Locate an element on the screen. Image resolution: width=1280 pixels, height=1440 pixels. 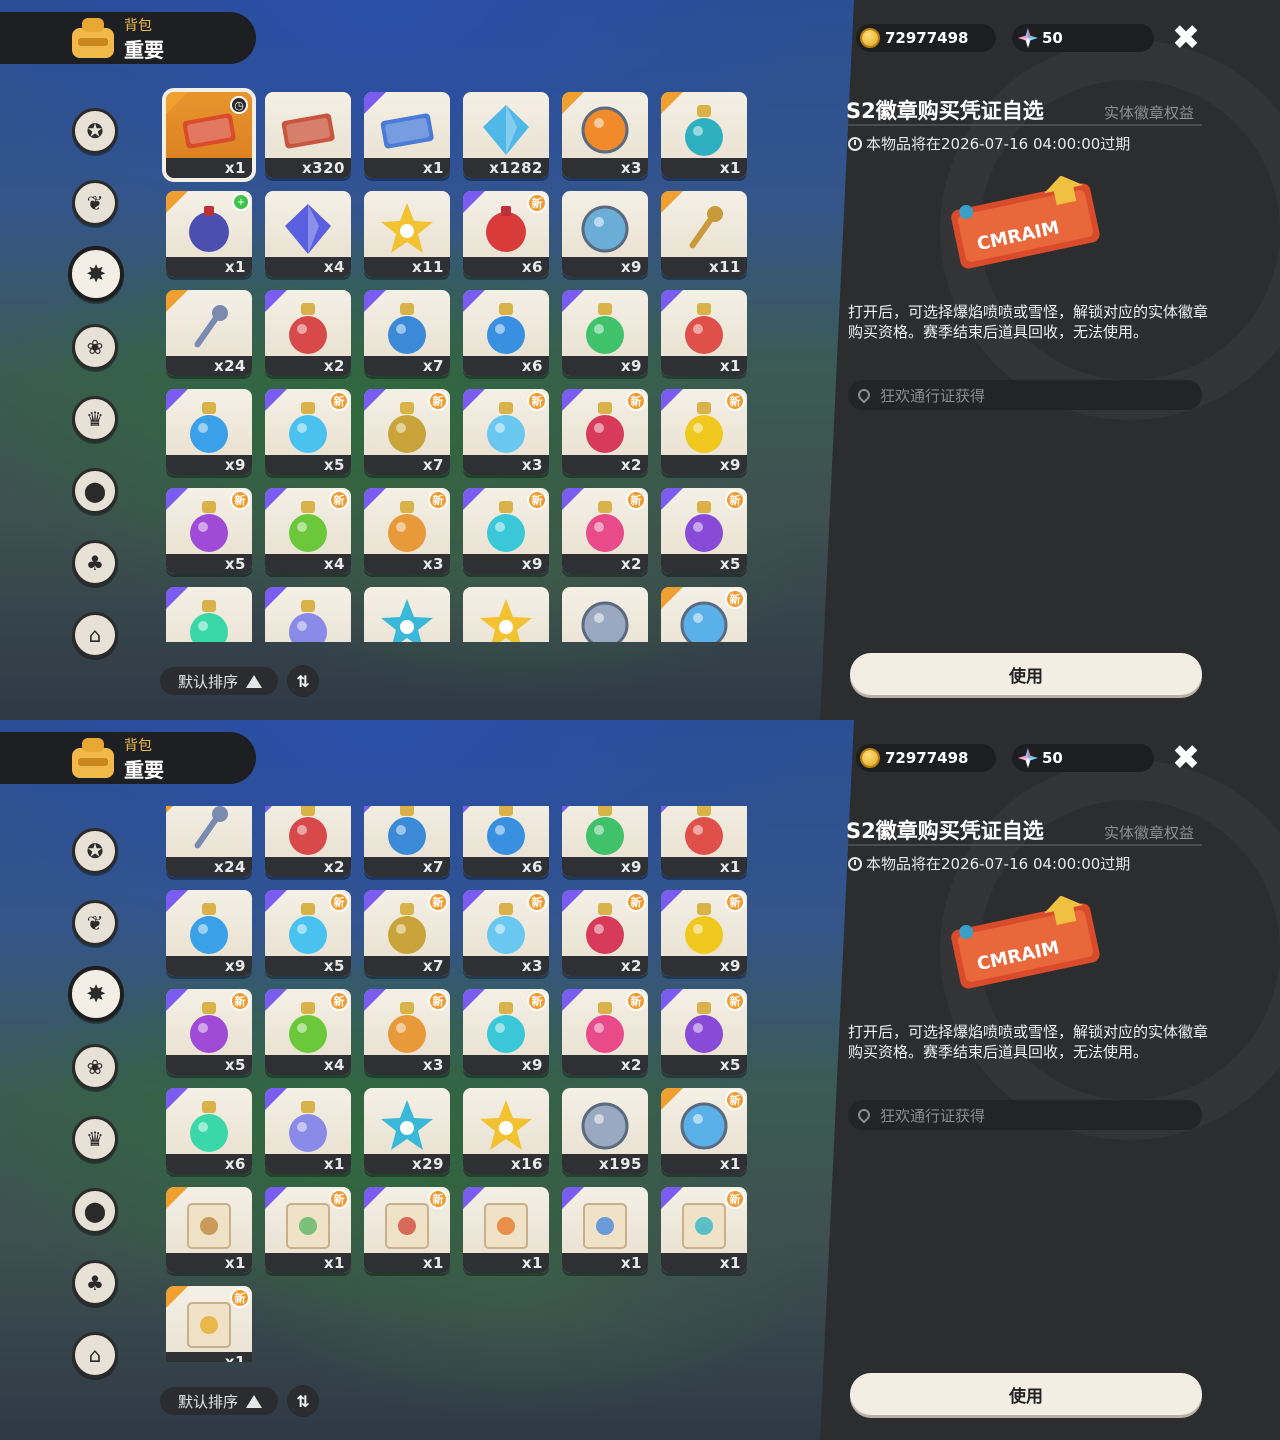
inventory-item: x1282 is located at coordinates (506, 135).